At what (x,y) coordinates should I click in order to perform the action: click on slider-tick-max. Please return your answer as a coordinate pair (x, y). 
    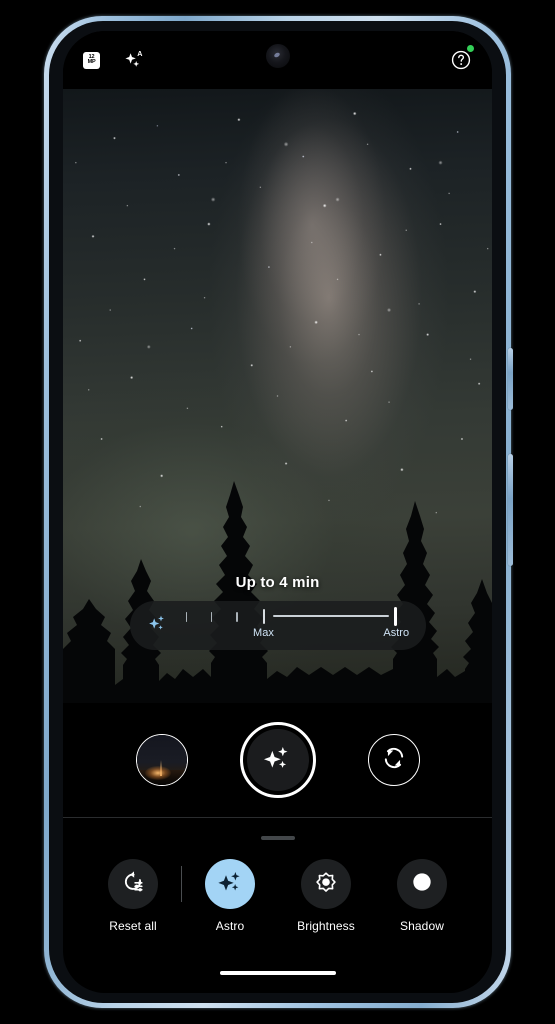
    Looking at the image, I should click on (264, 616).